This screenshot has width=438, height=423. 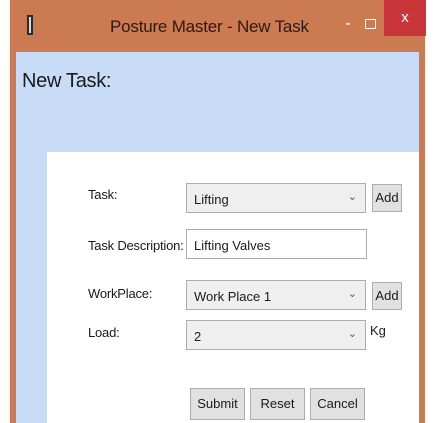 I want to click on load-label: Load:, so click(x=104, y=332).